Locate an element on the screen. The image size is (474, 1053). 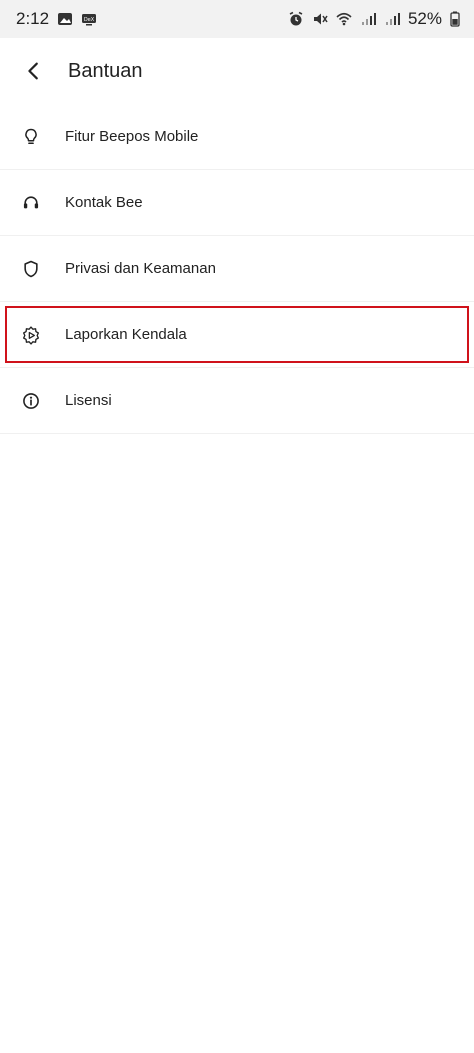
menu-item-laporkan-kendala: Laporkan Kendala is located at coordinates (237, 335).